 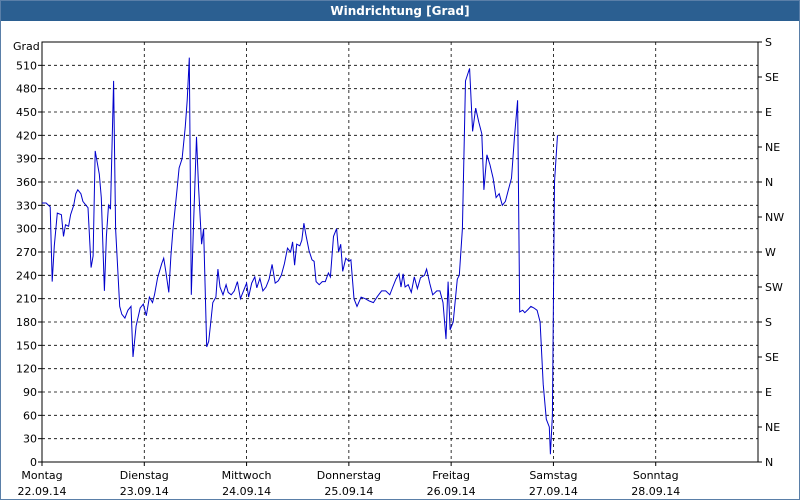 I want to click on y-tick-label: 420, so click(x=26, y=135).